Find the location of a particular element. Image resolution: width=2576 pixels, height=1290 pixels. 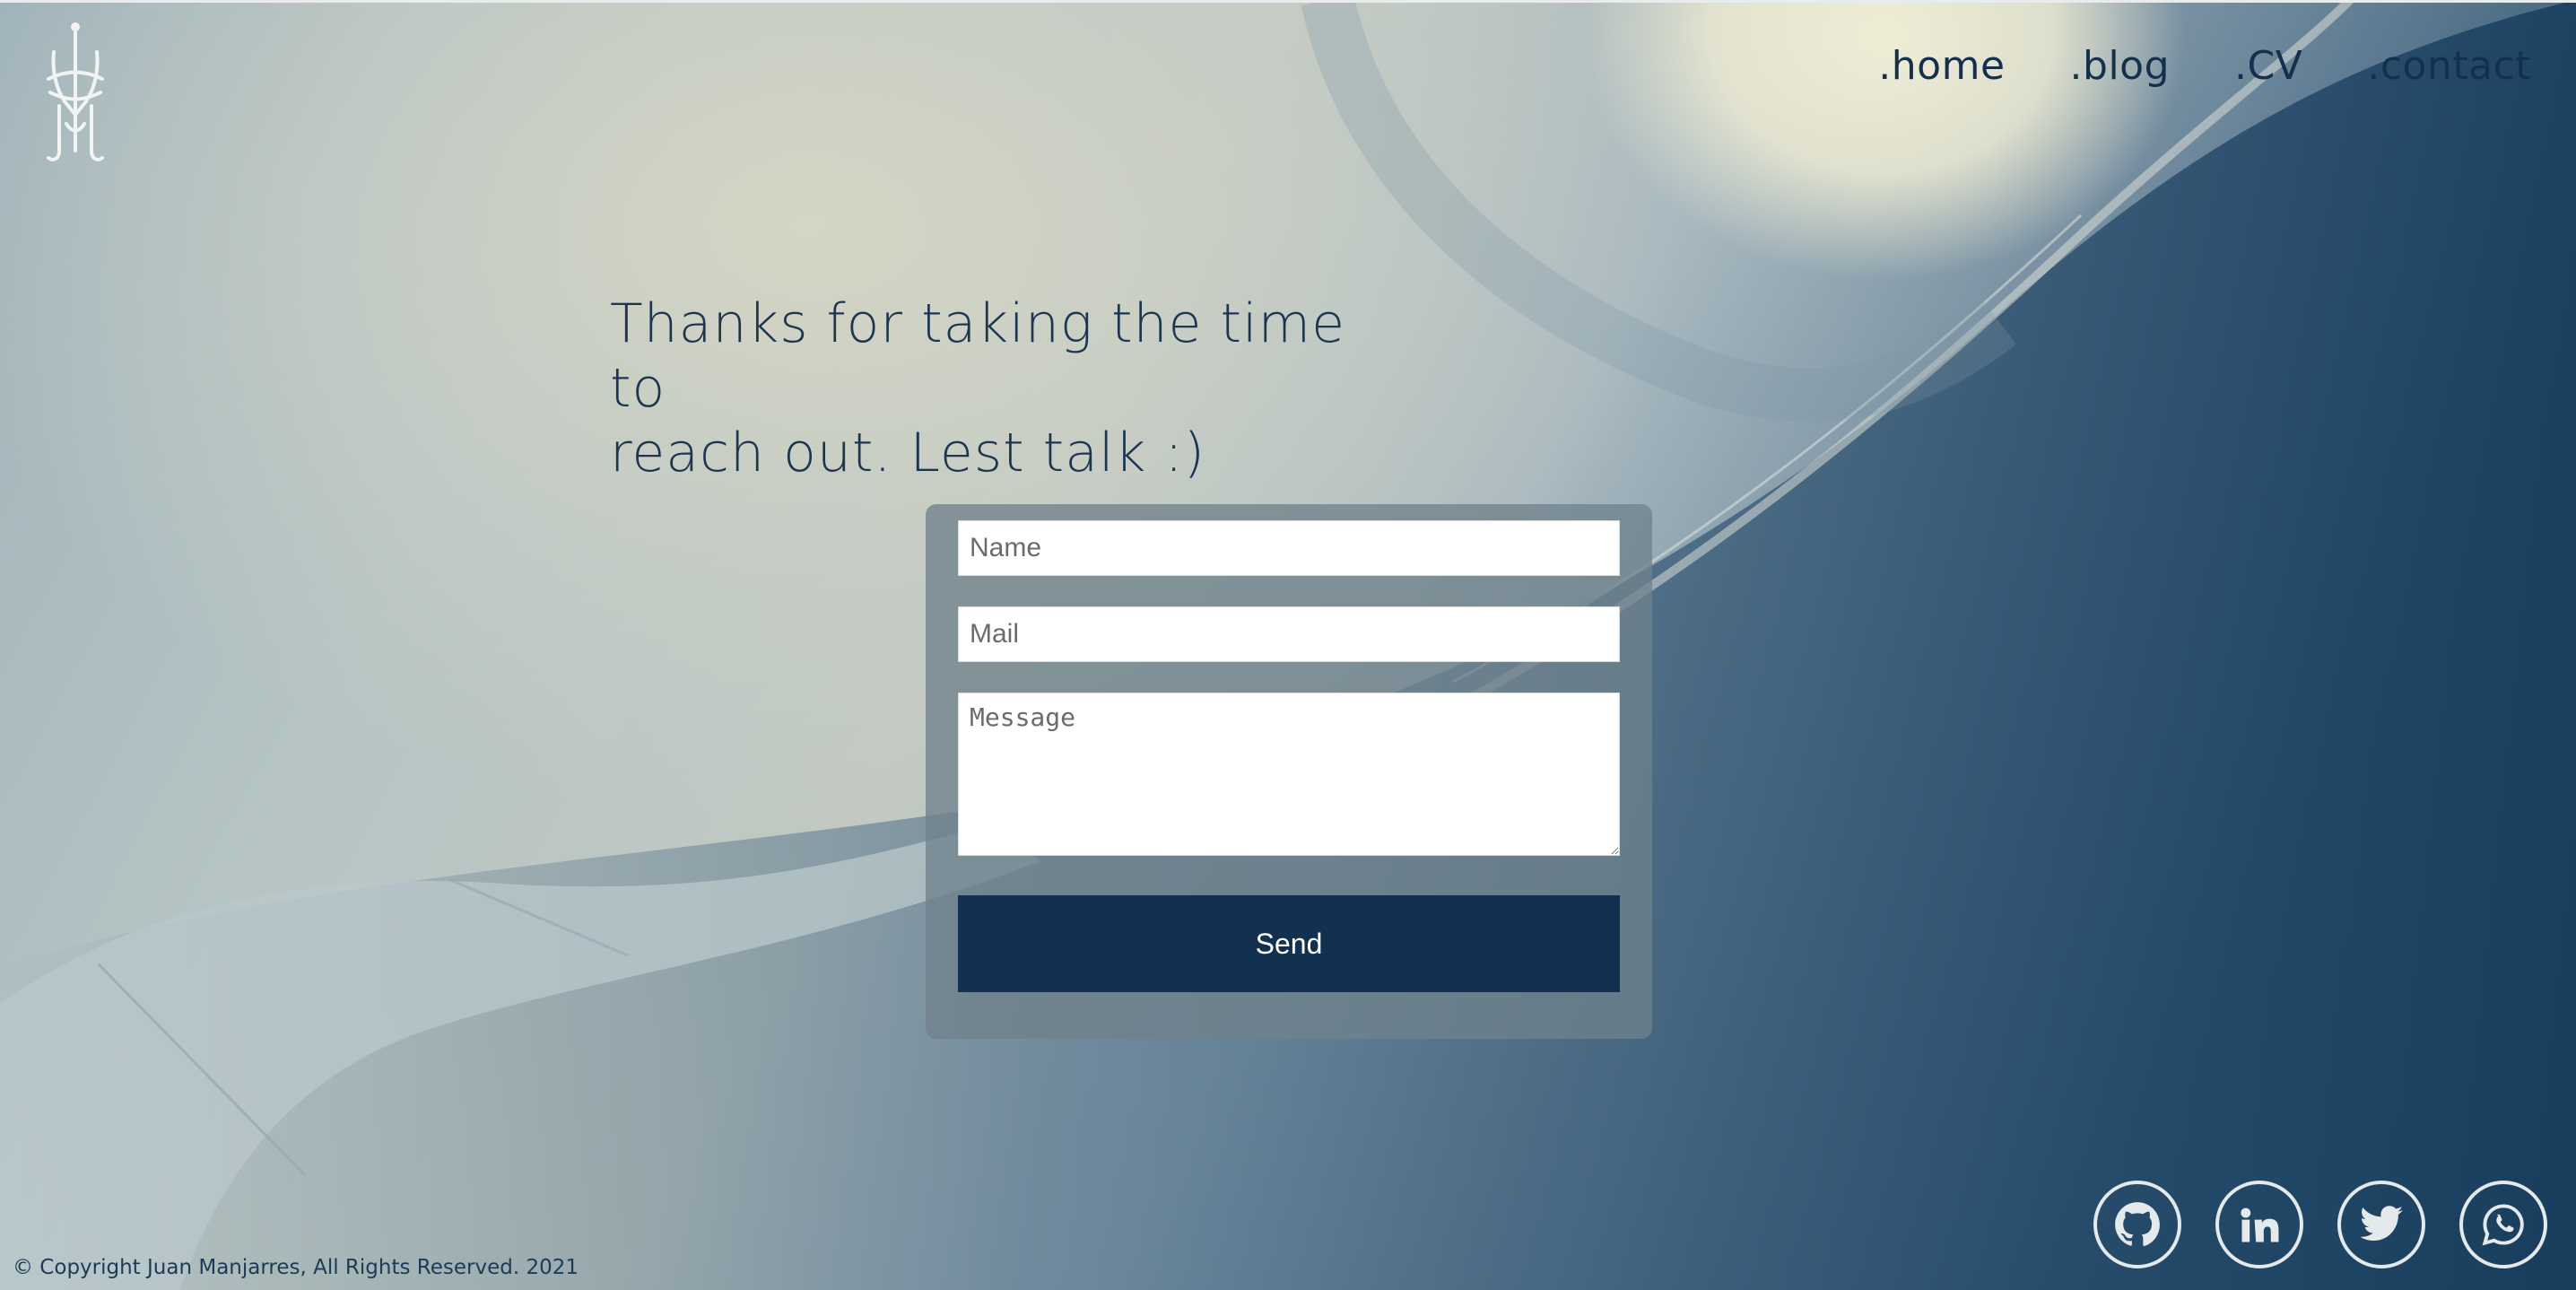

whatsapp-icon is located at coordinates (2503, 1225).